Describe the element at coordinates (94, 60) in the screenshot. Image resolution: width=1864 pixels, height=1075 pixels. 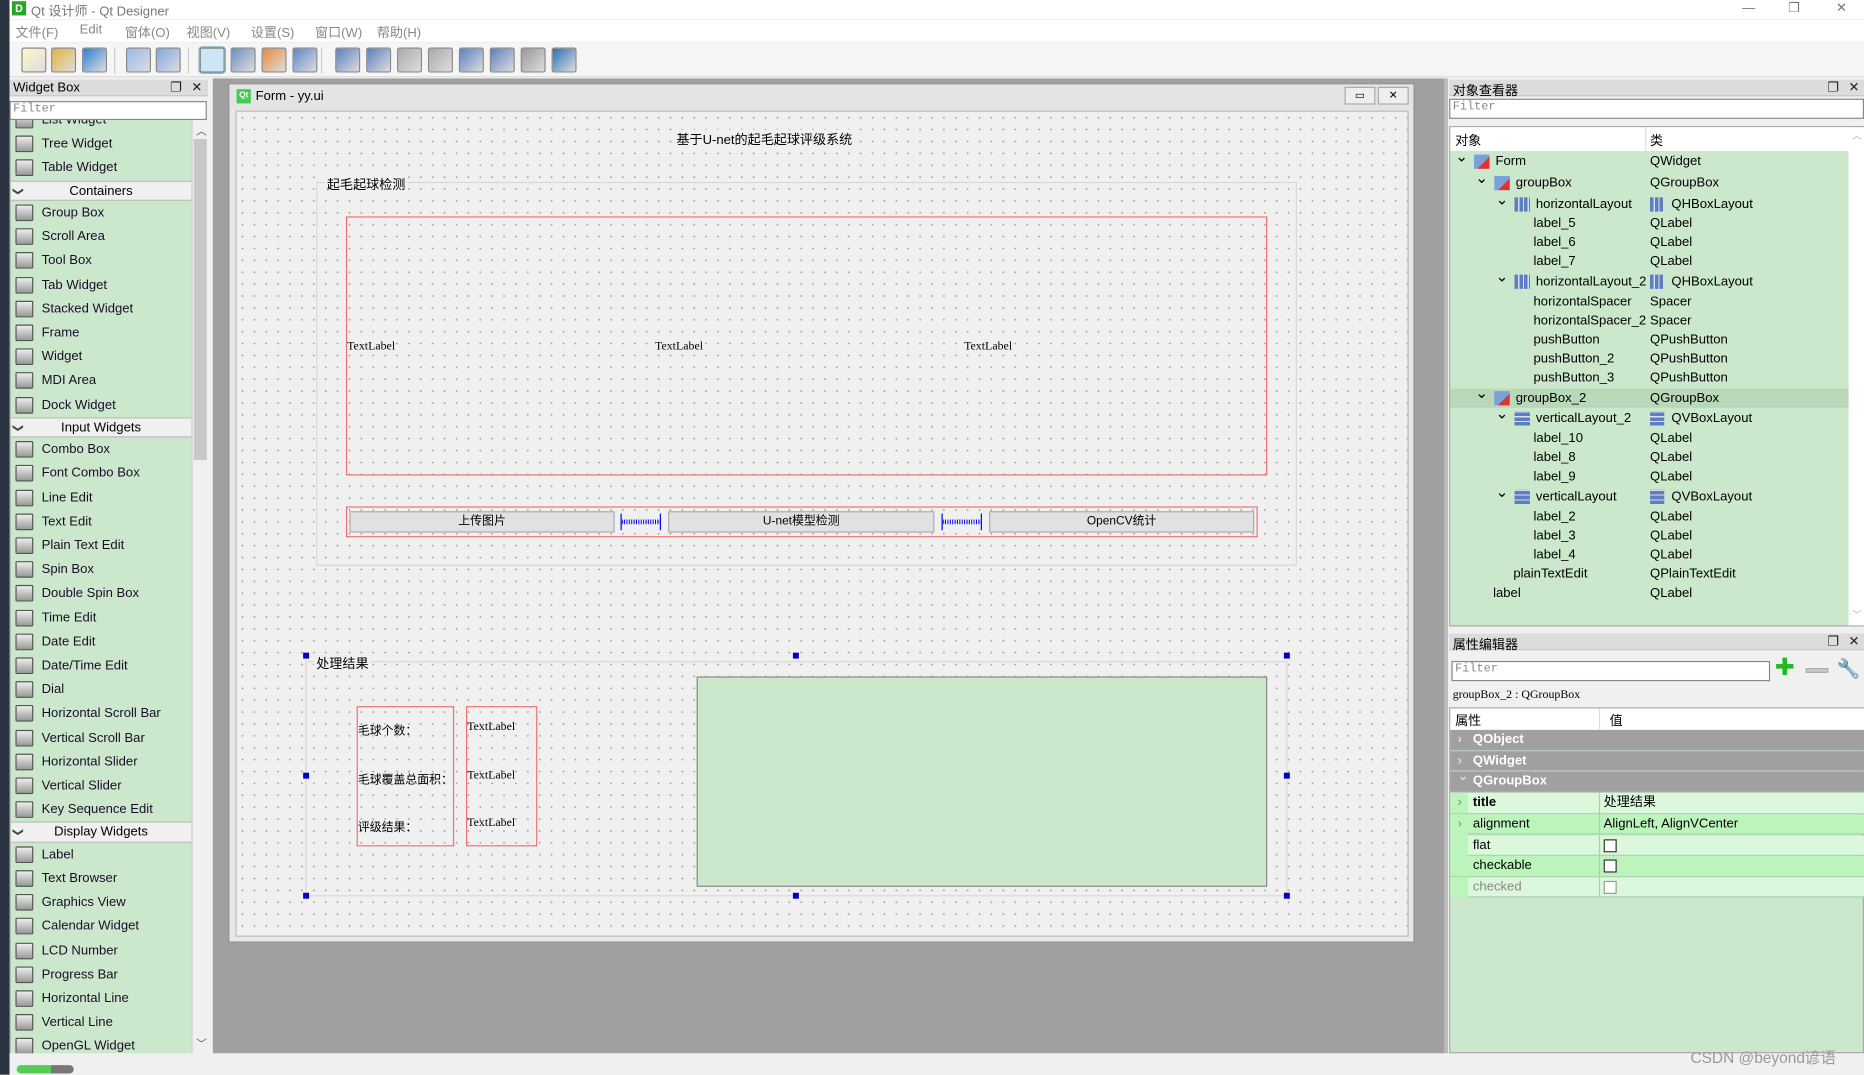
I see `save-icon` at that location.